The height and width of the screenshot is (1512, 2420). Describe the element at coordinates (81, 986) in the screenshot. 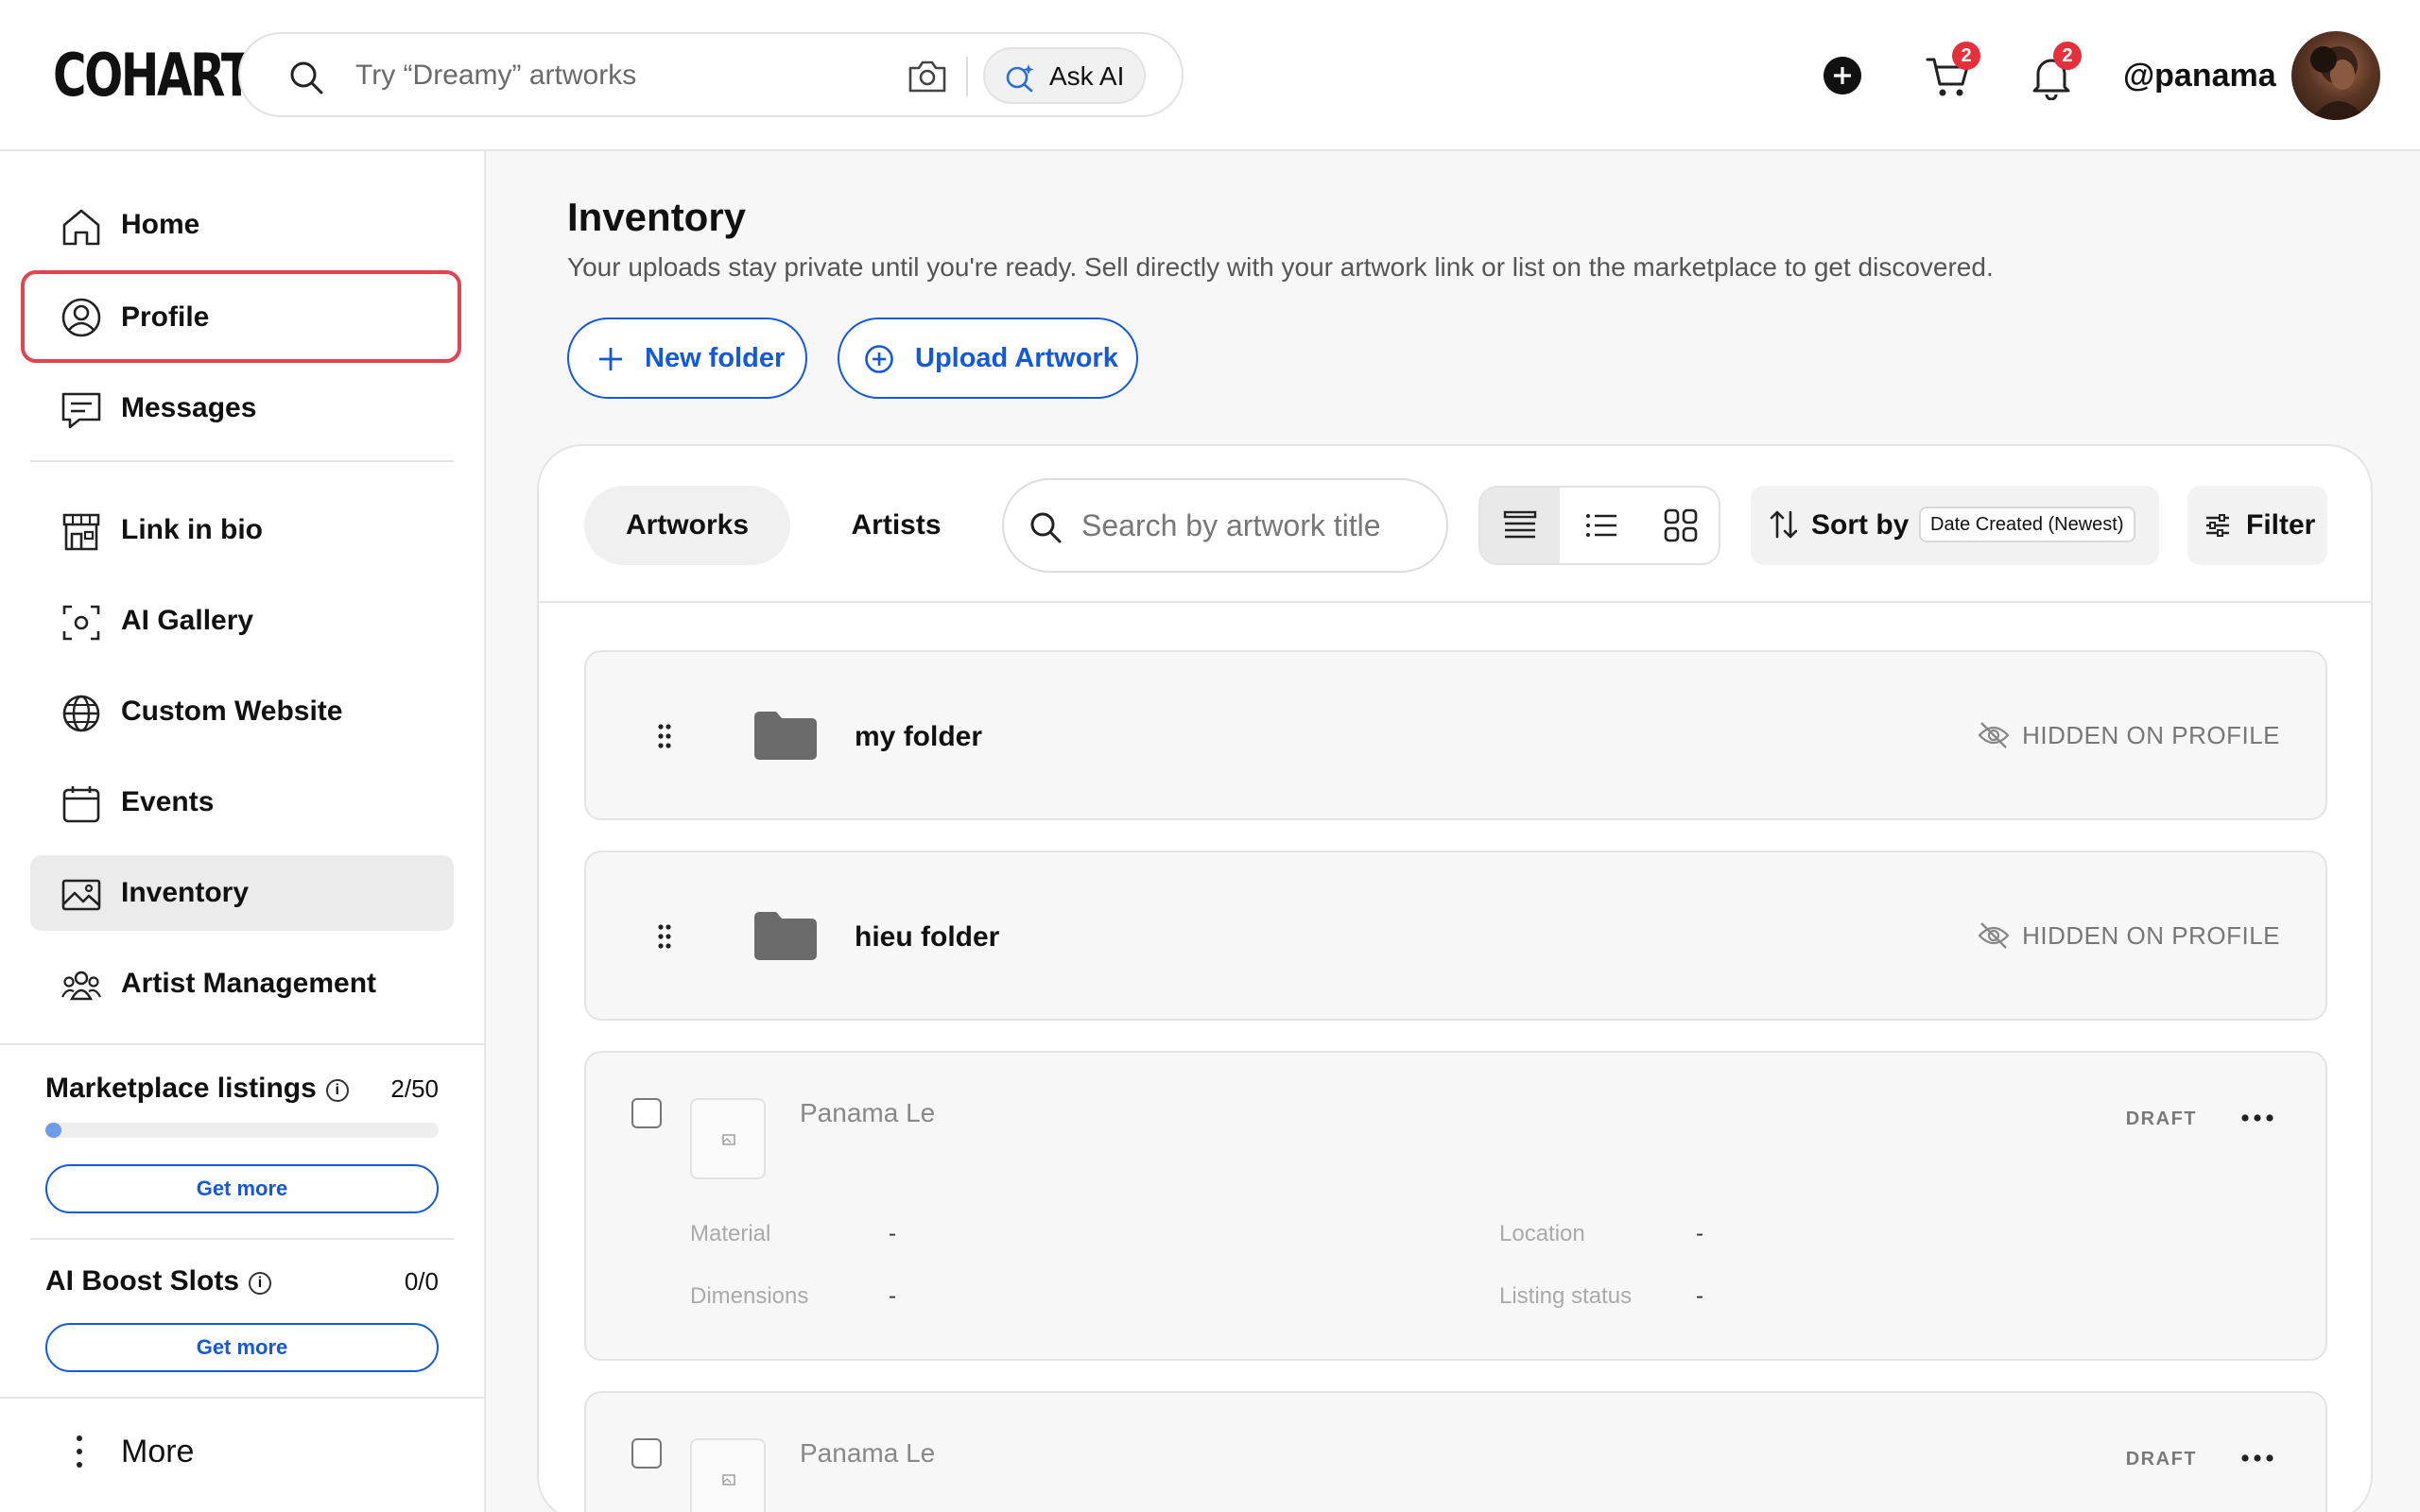

I see `users-group-icon` at that location.